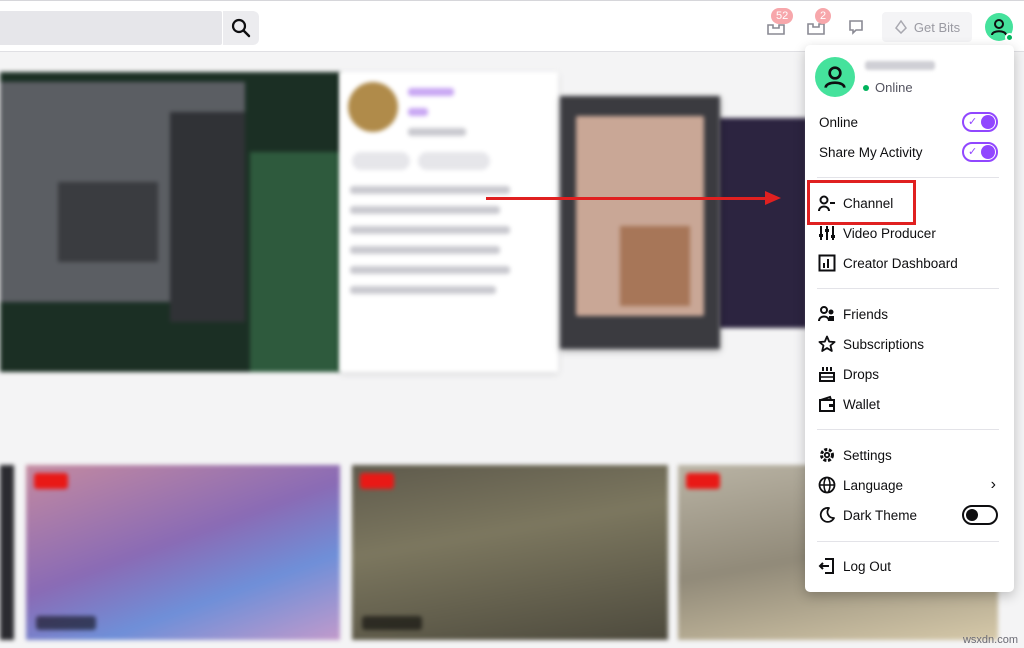  I want to click on globe-icon, so click(827, 485).